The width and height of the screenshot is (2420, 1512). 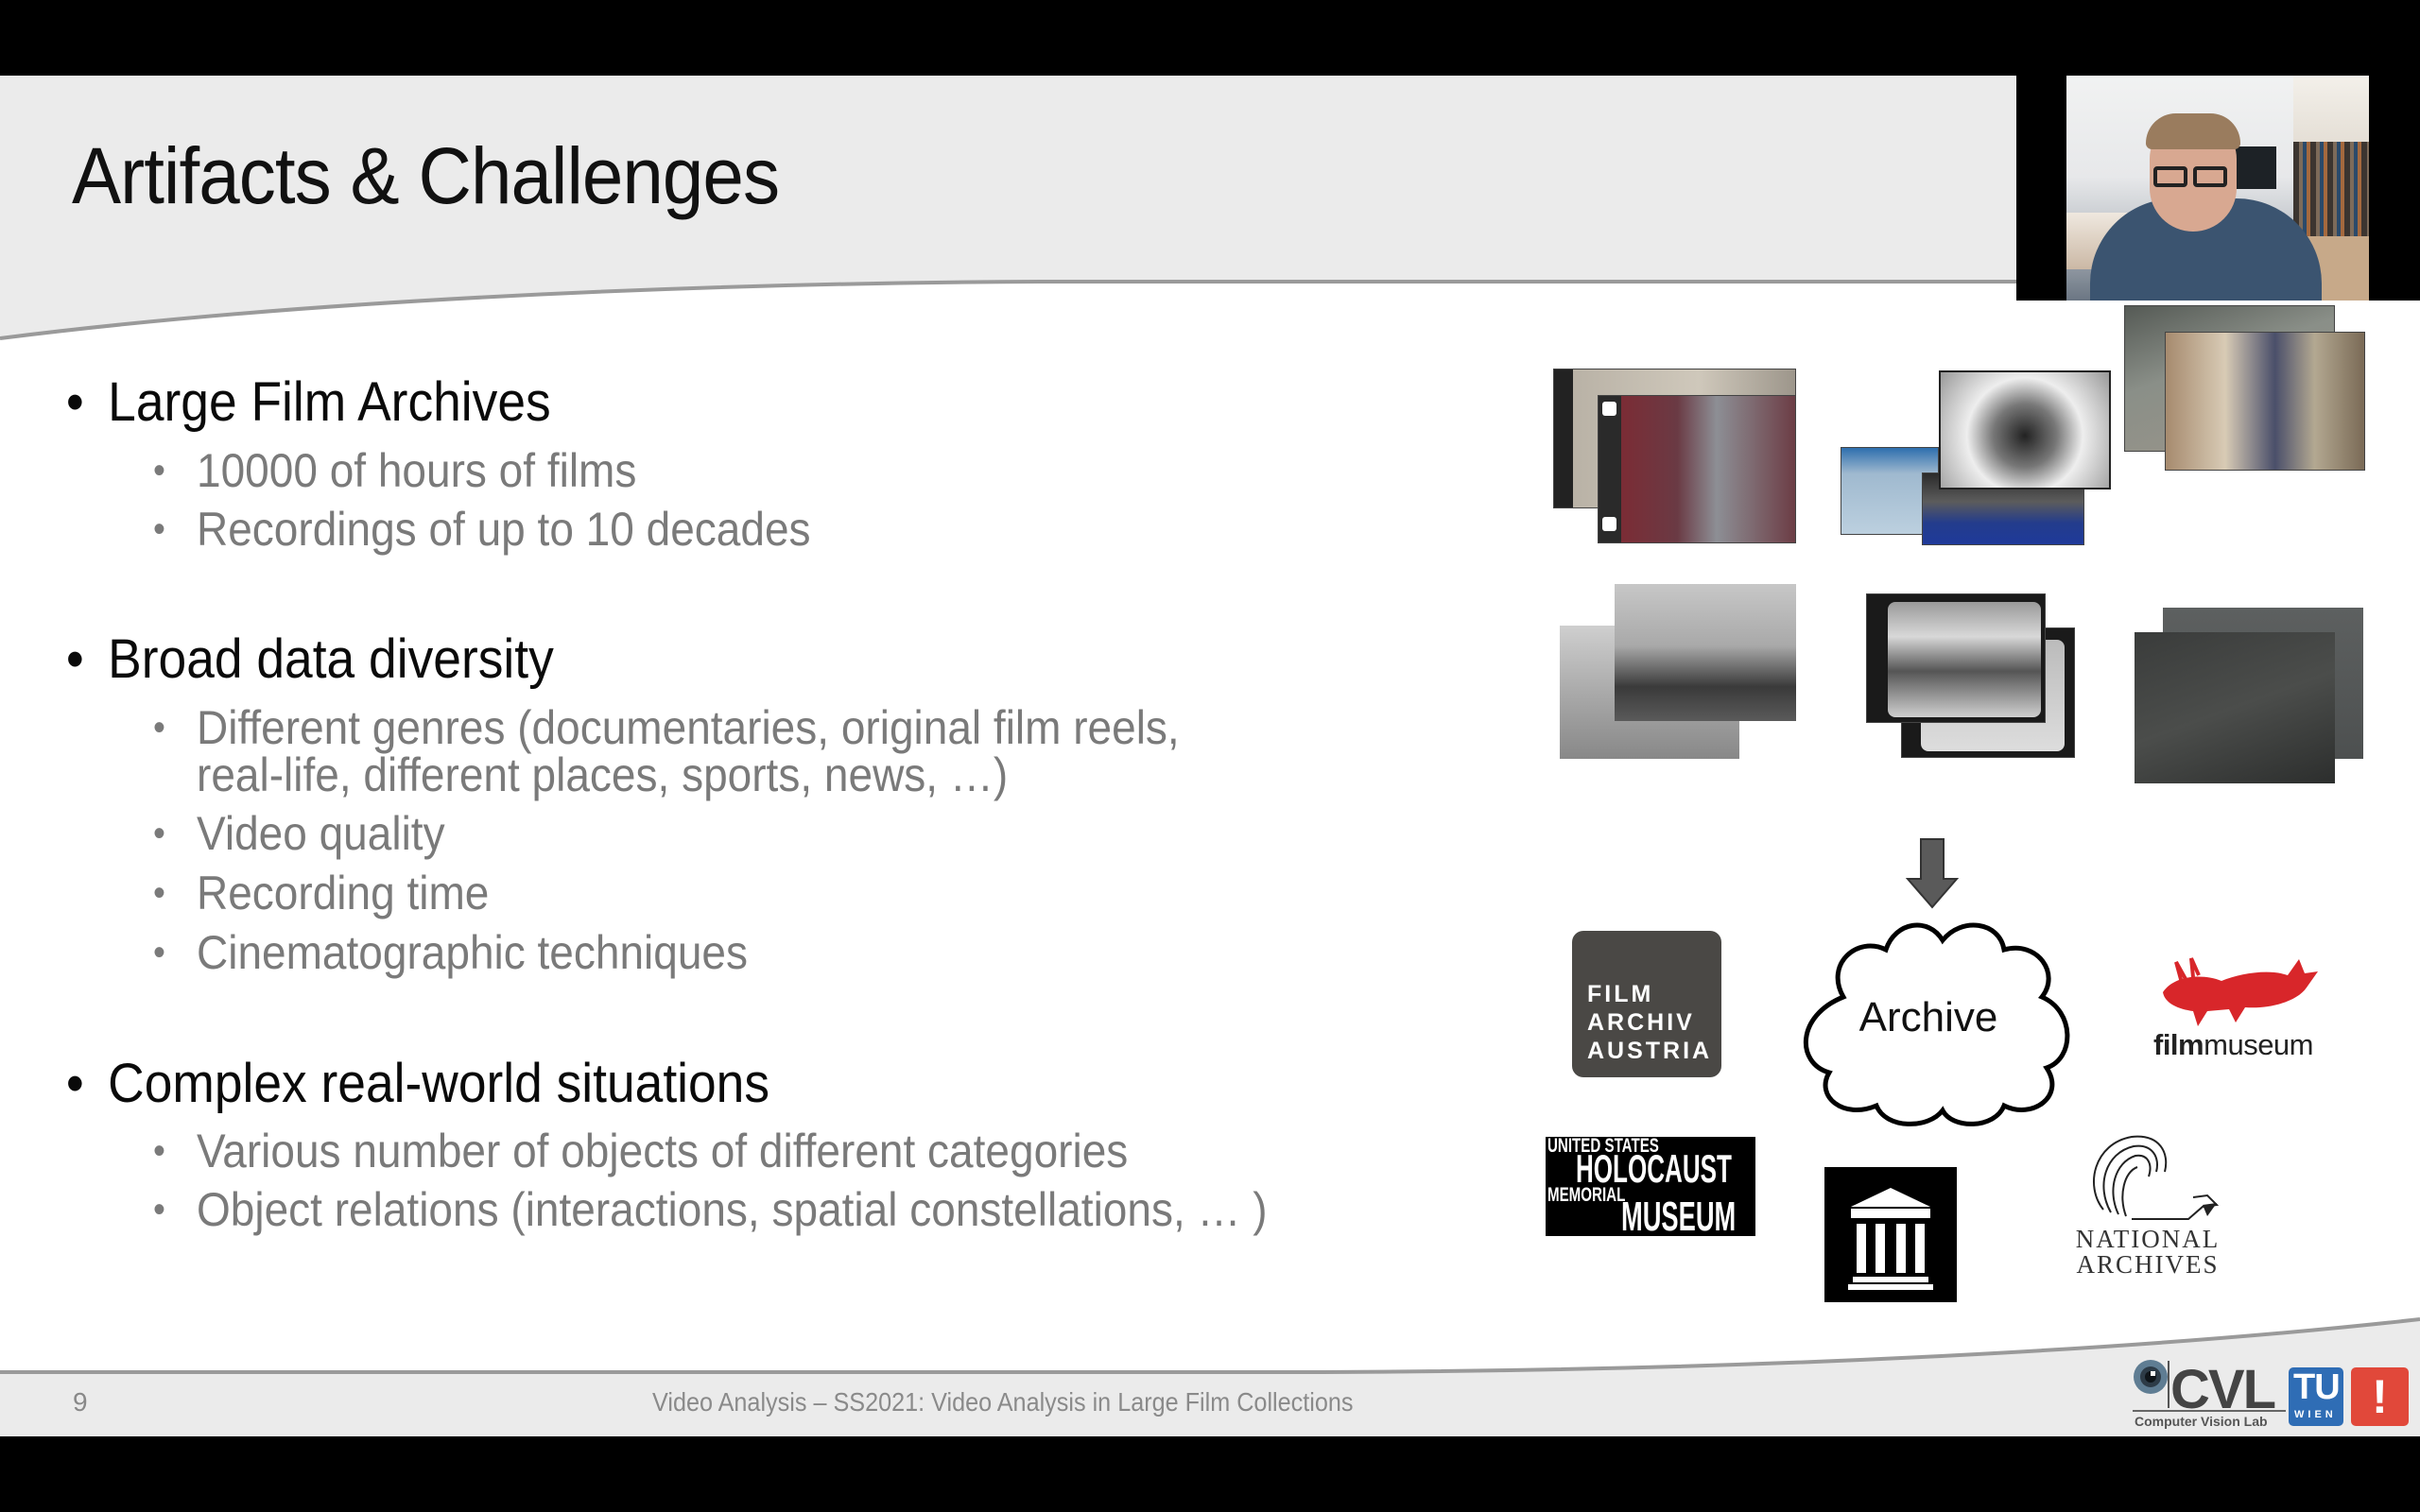 What do you see at coordinates (1679, 1215) in the screenshot?
I see `logo-line: MUSEUM` at bounding box center [1679, 1215].